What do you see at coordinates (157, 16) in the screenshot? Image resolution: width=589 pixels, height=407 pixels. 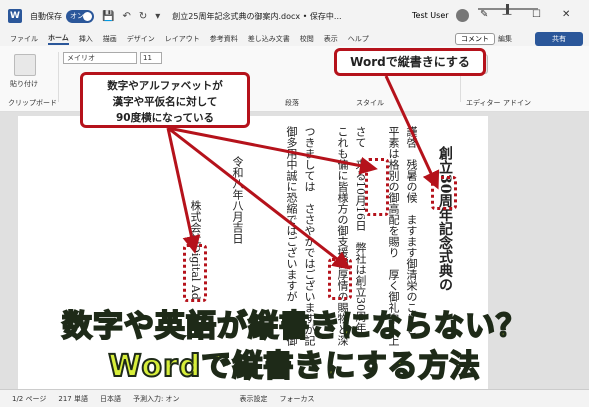 I see `customize-icon: ▾` at bounding box center [157, 16].